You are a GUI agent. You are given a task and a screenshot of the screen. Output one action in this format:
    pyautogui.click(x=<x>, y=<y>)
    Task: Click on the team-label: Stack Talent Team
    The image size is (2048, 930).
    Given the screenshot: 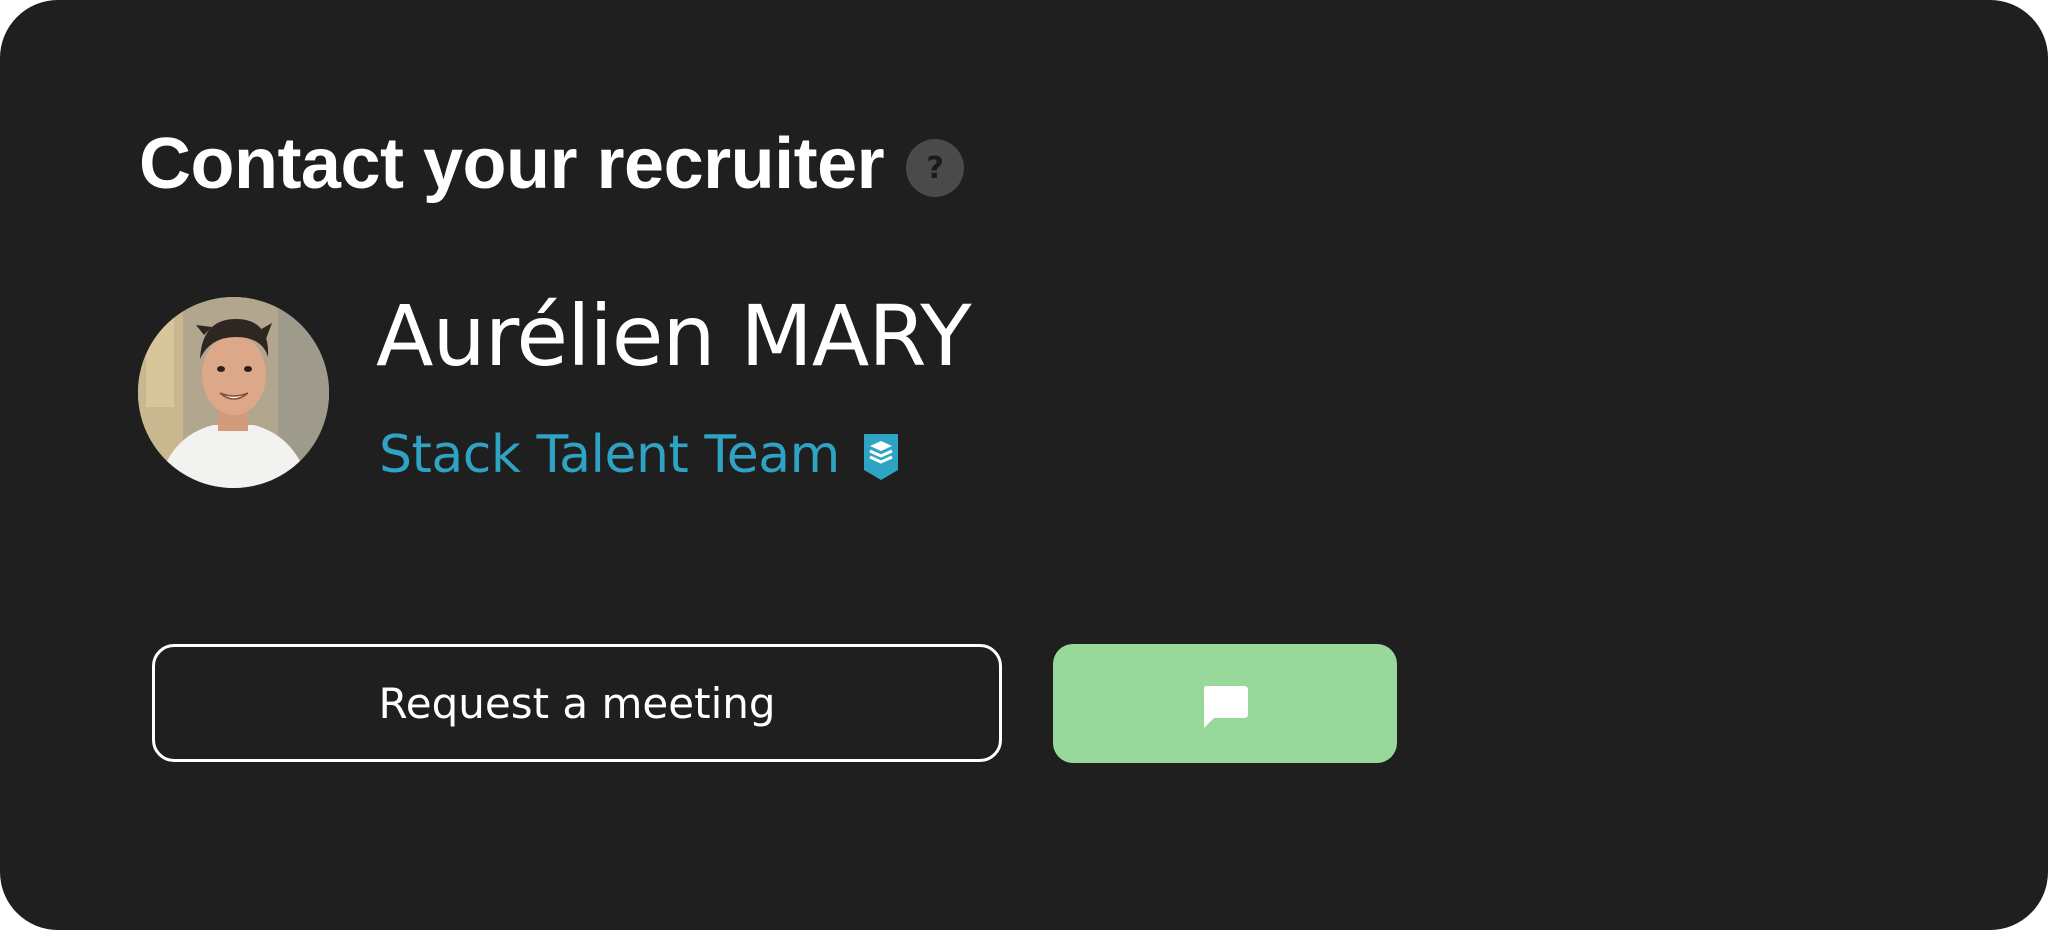 What is the action you would take?
    pyautogui.click(x=609, y=455)
    